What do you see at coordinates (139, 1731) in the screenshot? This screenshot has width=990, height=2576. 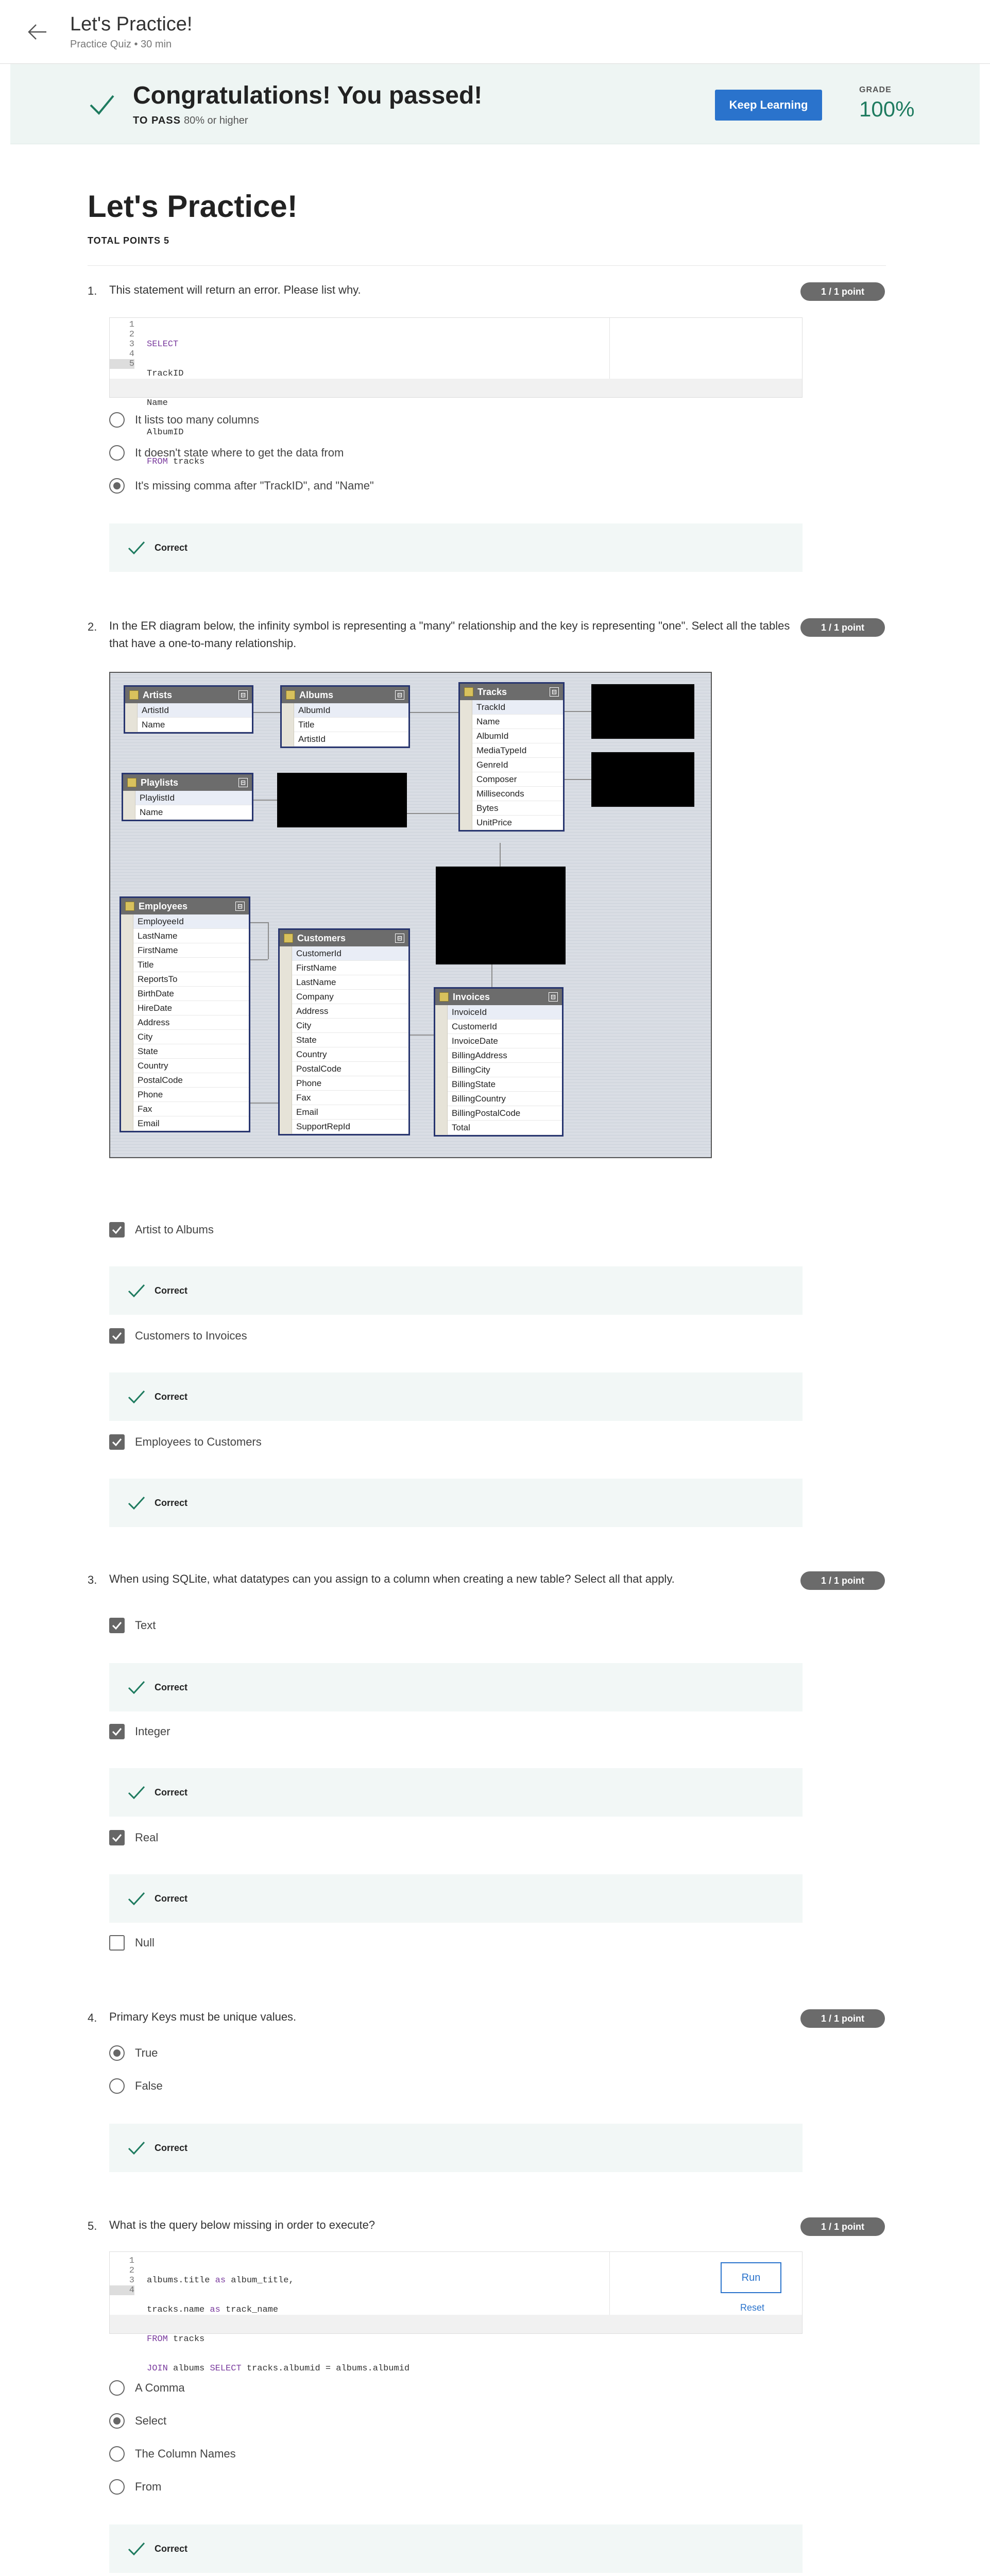 I see `option-checkbox: Integer` at bounding box center [139, 1731].